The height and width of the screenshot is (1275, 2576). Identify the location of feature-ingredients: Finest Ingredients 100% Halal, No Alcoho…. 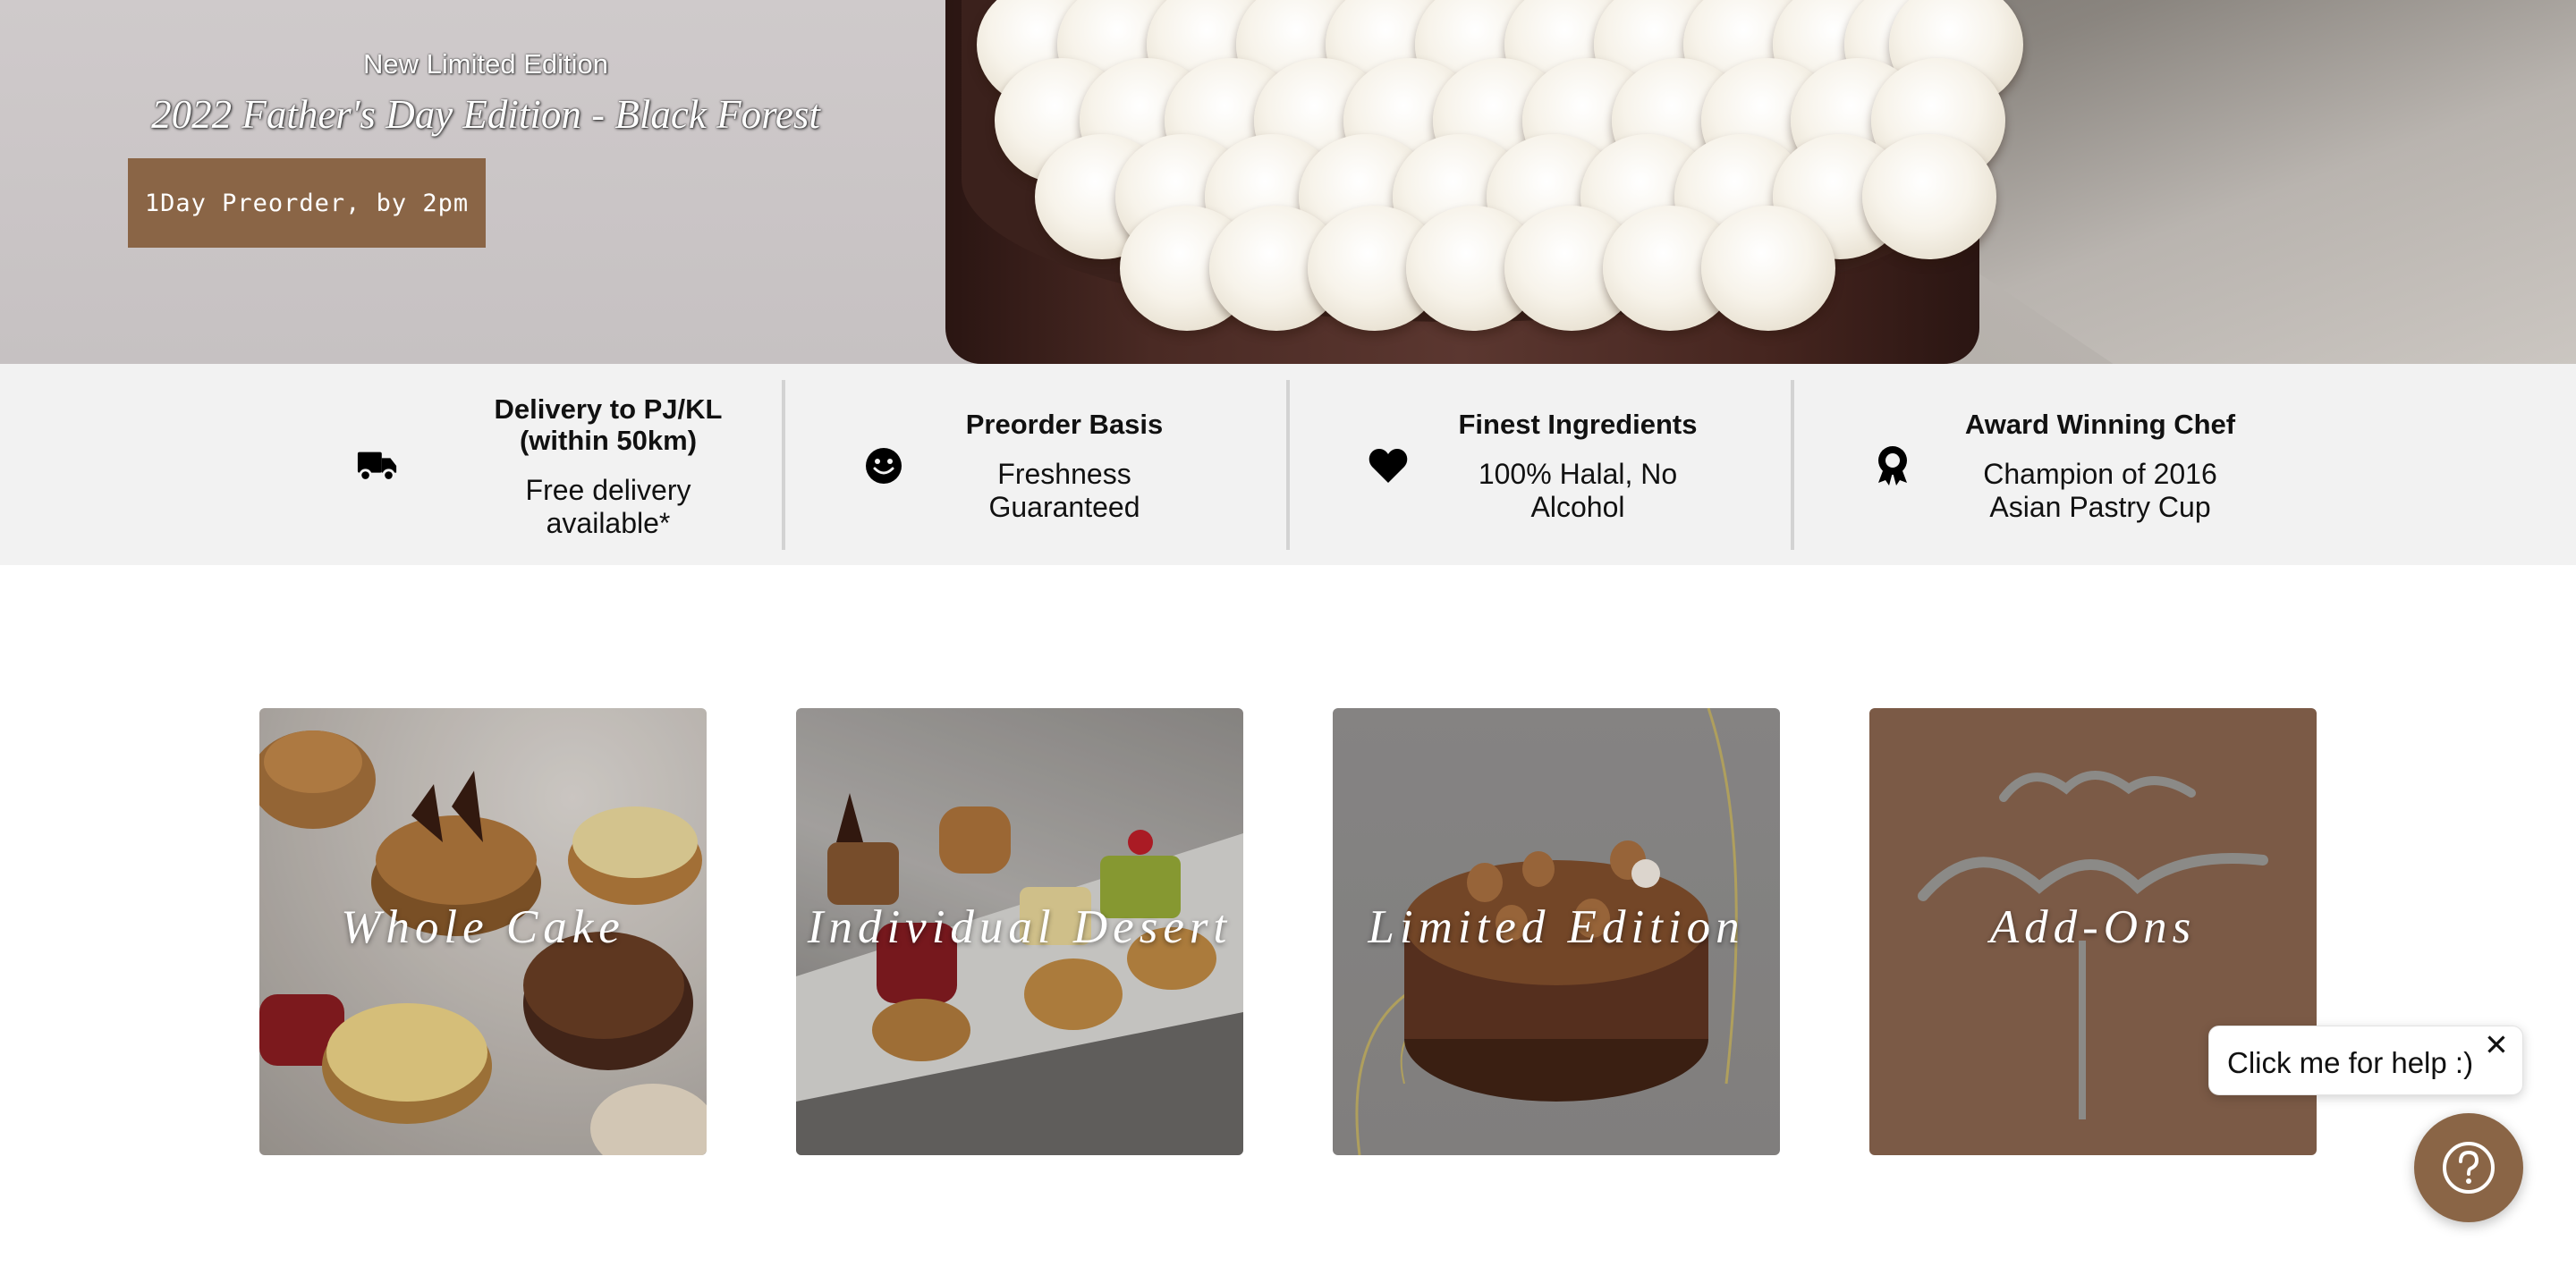
(1577, 464).